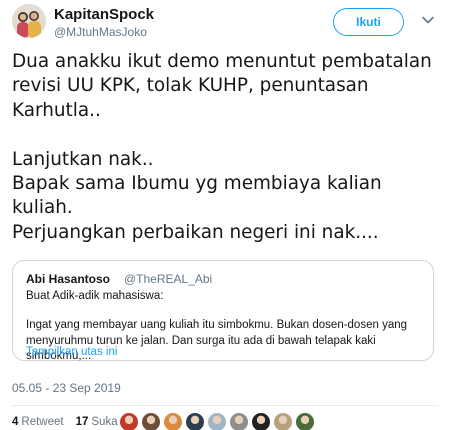  I want to click on avatar-photo-icon, so click(29, 21).